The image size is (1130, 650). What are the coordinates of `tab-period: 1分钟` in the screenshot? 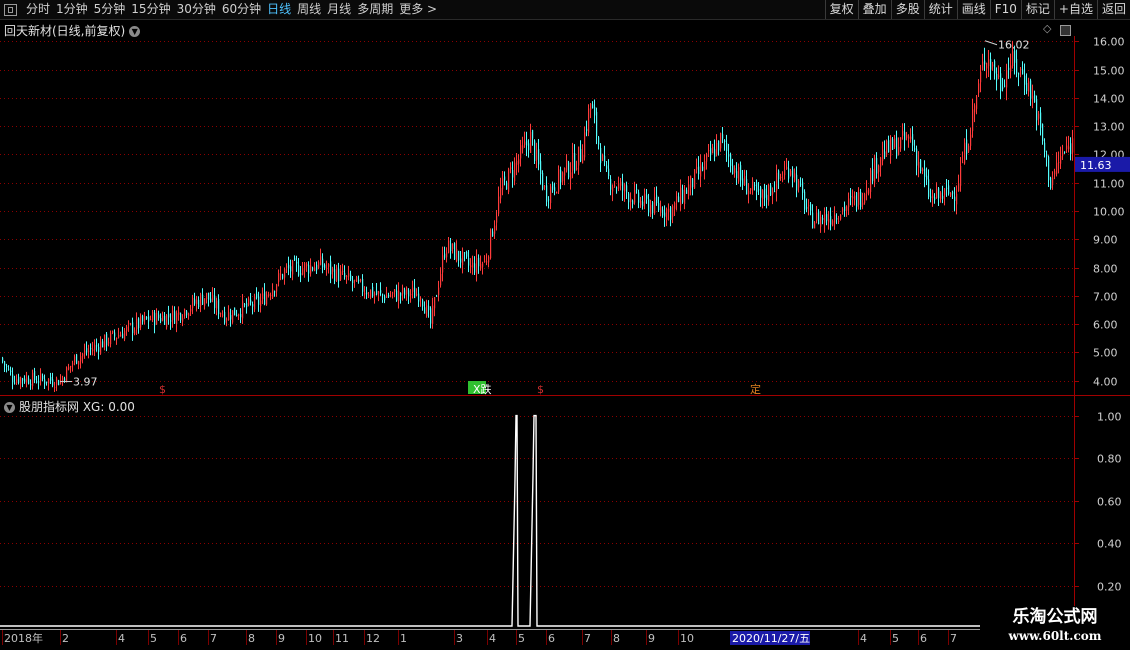 It's located at (72, 9).